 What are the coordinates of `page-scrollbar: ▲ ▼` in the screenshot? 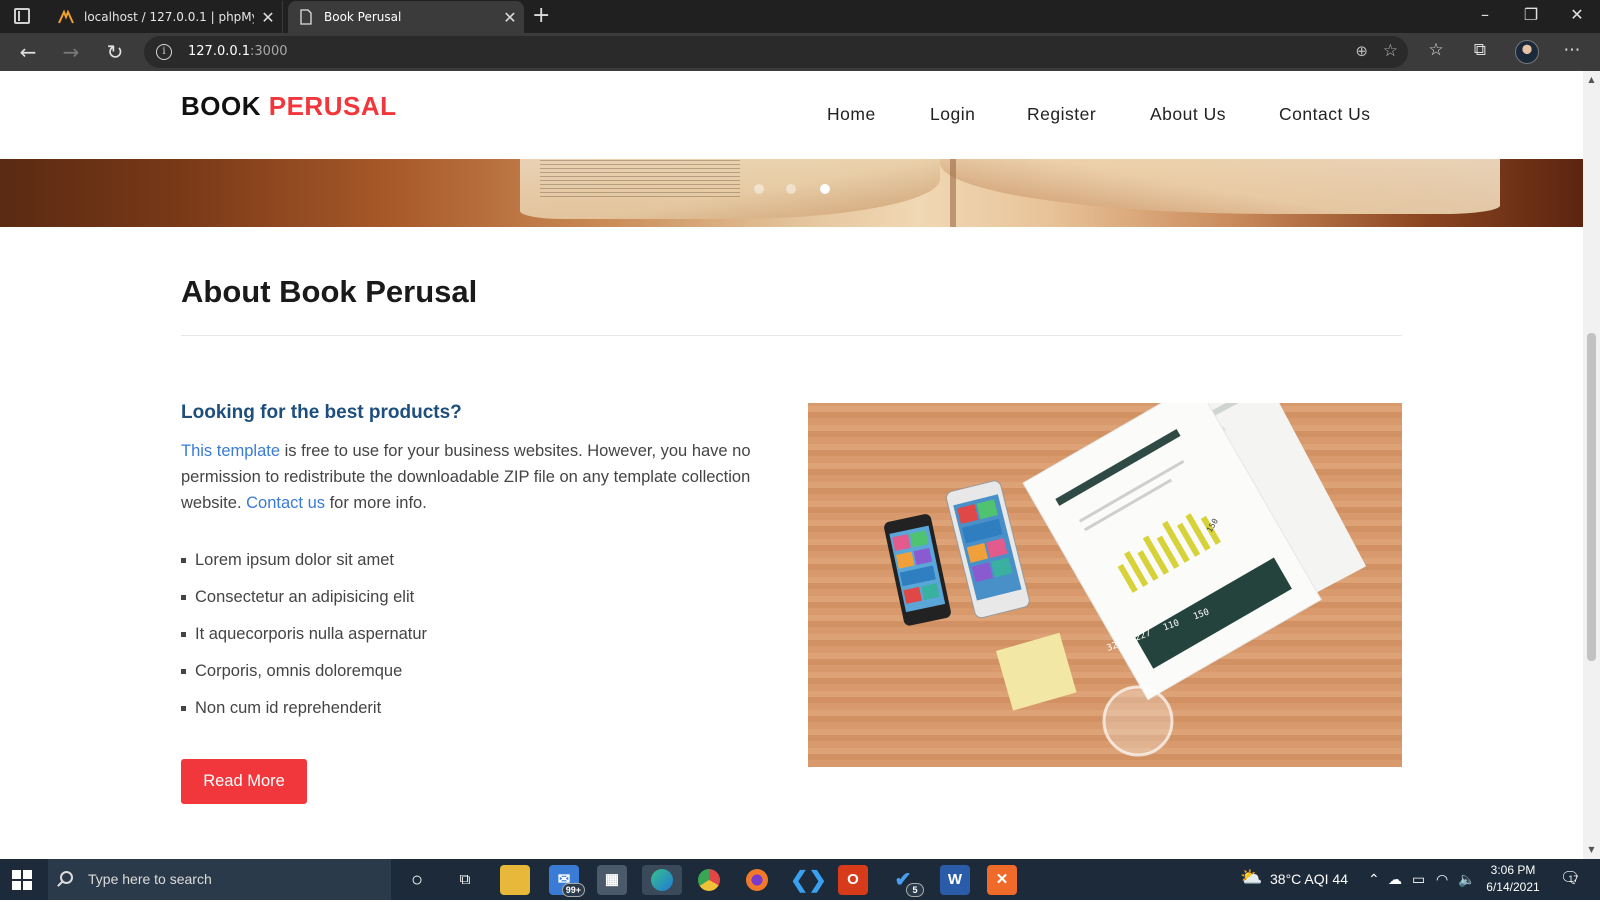 It's located at (1591, 465).